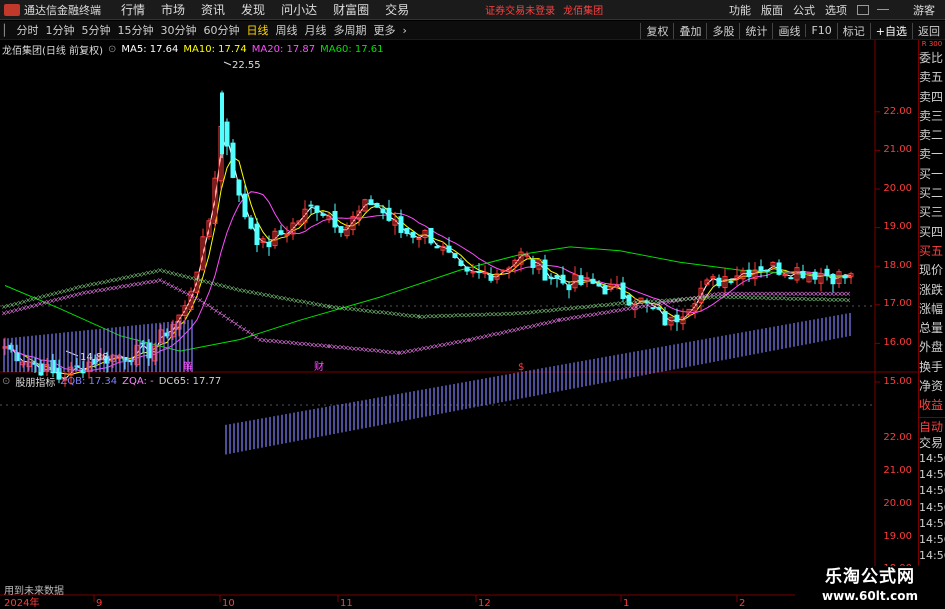 The width and height of the screenshot is (945, 609). Describe the element at coordinates (351, 9) in the screenshot. I see `menu-item-wealth: 财富圈` at that location.